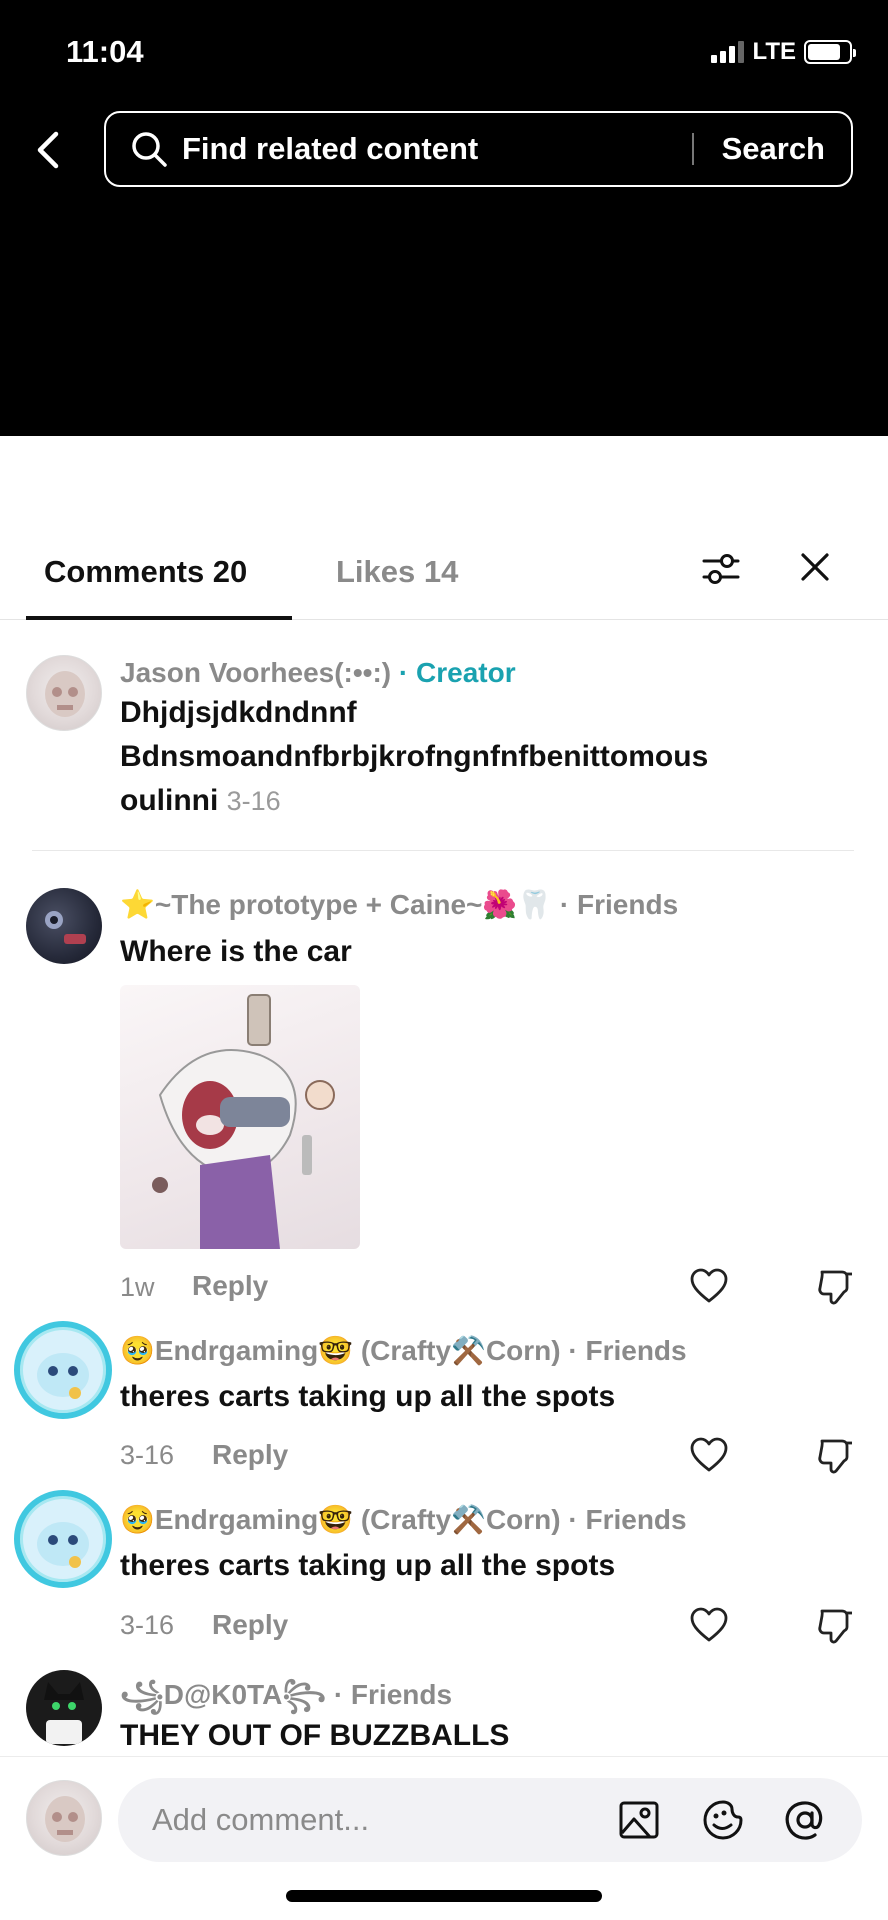 The image size is (888, 1920). Describe the element at coordinates (772, 149) in the screenshot. I see `search-button: Search` at that location.